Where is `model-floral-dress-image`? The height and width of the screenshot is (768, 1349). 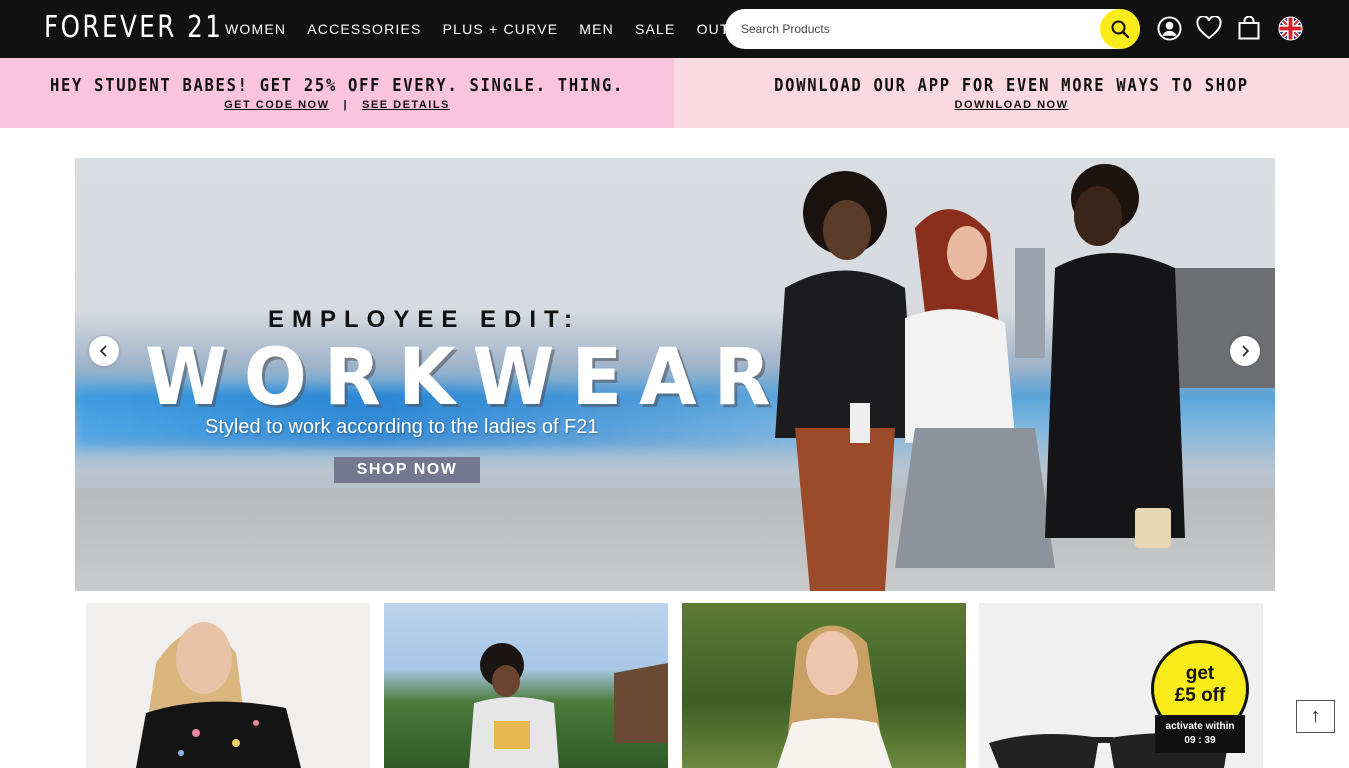 model-floral-dress-image is located at coordinates (834, 696).